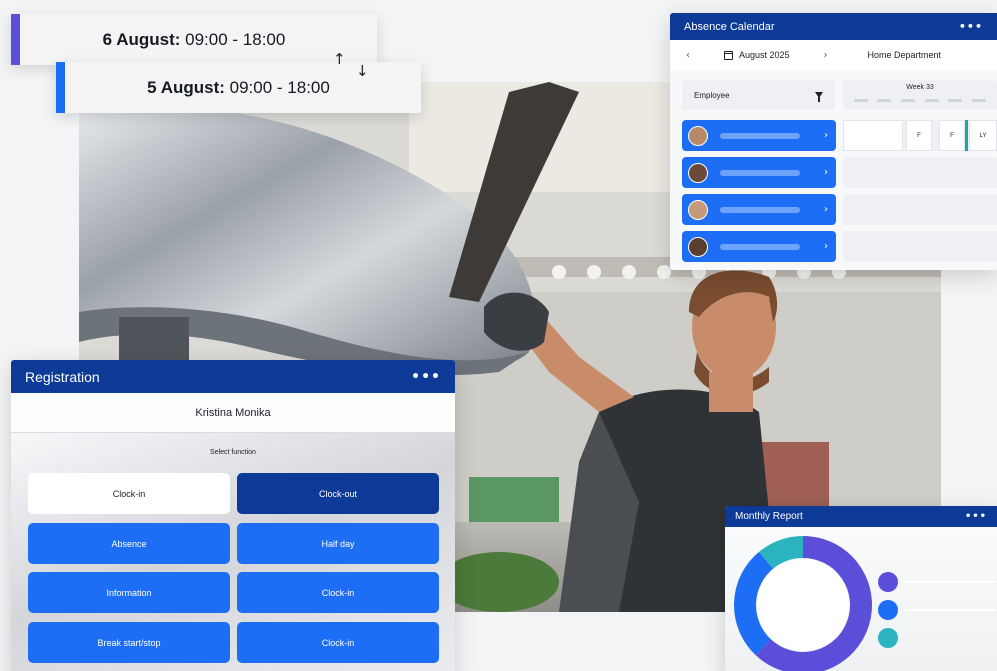 Image resolution: width=997 pixels, height=671 pixels. What do you see at coordinates (338, 642) in the screenshot?
I see `clock-in-button-3: Clock-in` at bounding box center [338, 642].